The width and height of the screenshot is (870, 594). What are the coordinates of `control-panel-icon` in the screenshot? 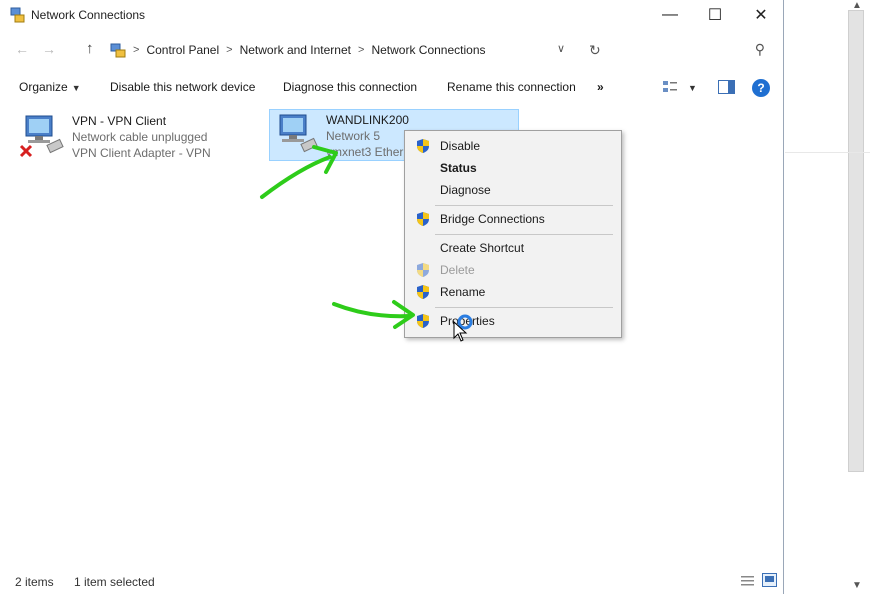 It's located at (118, 50).